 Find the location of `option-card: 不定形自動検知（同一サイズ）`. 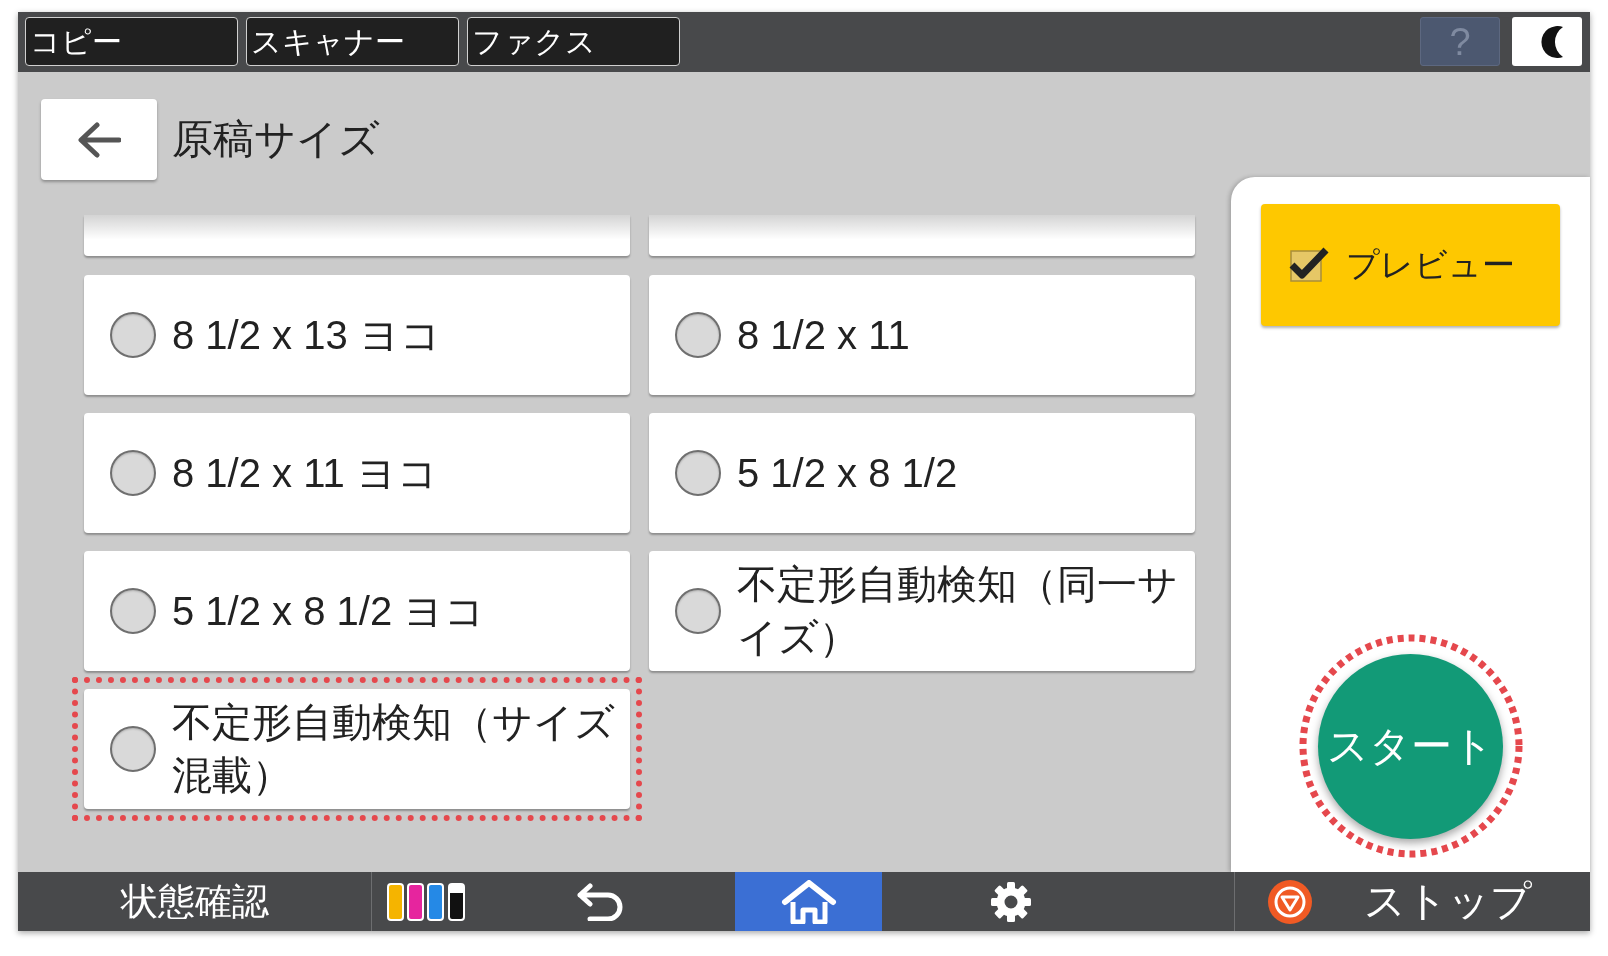

option-card: 不定形自動検知（同一サイズ） is located at coordinates (922, 611).